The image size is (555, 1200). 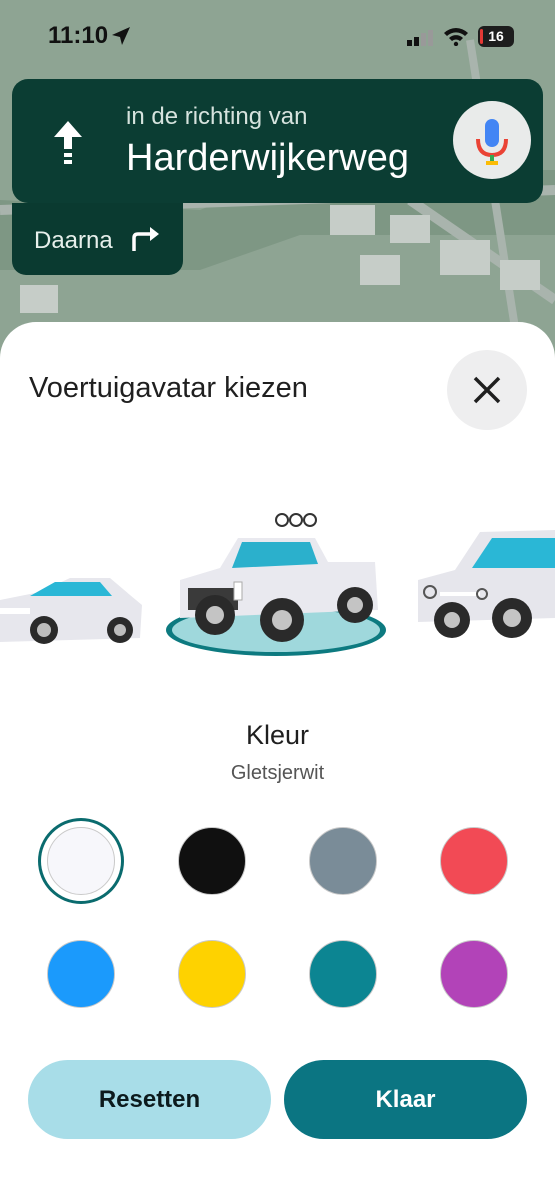 I want to click on straight-arrow-icon, so click(x=68, y=144).